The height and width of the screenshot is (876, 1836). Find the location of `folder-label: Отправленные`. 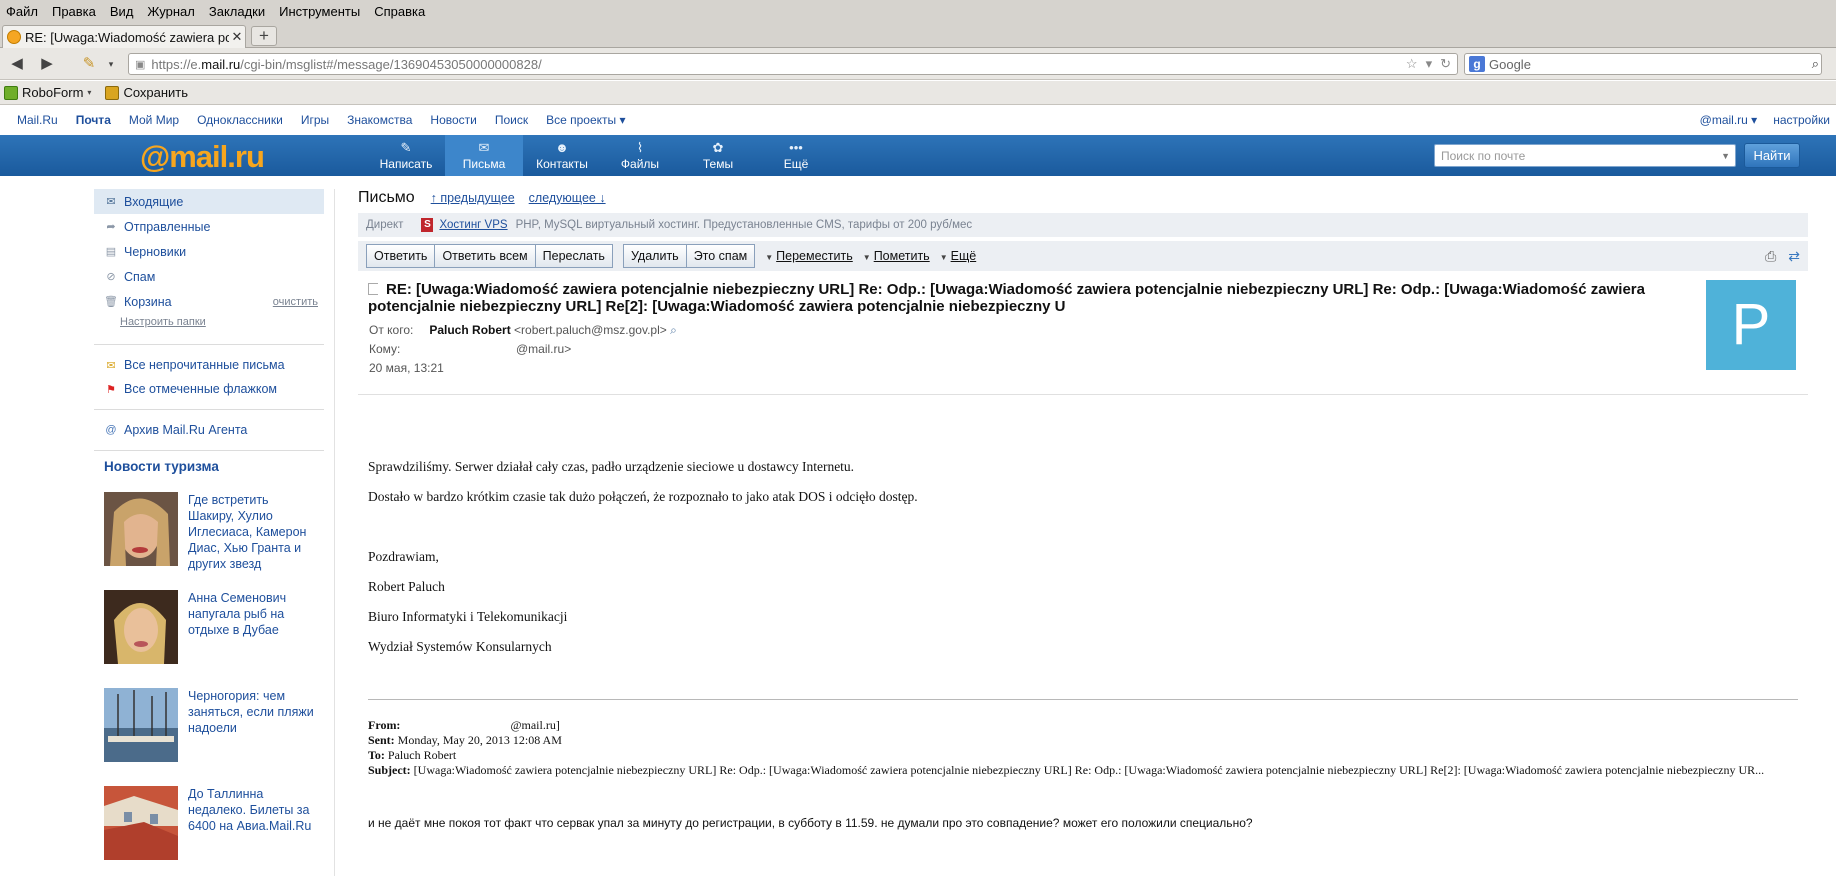

folder-label: Отправленные is located at coordinates (167, 226).